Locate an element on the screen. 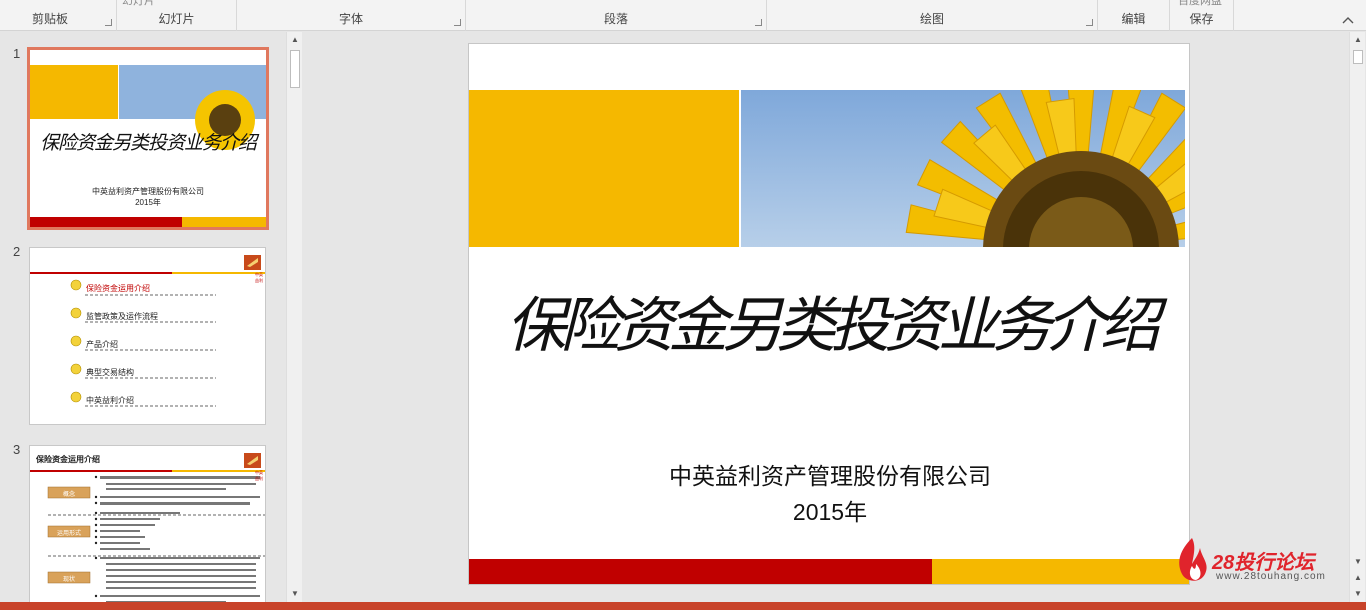 The height and width of the screenshot is (610, 1366). thumbnail-list-item: 产品介绍 is located at coordinates (102, 344).